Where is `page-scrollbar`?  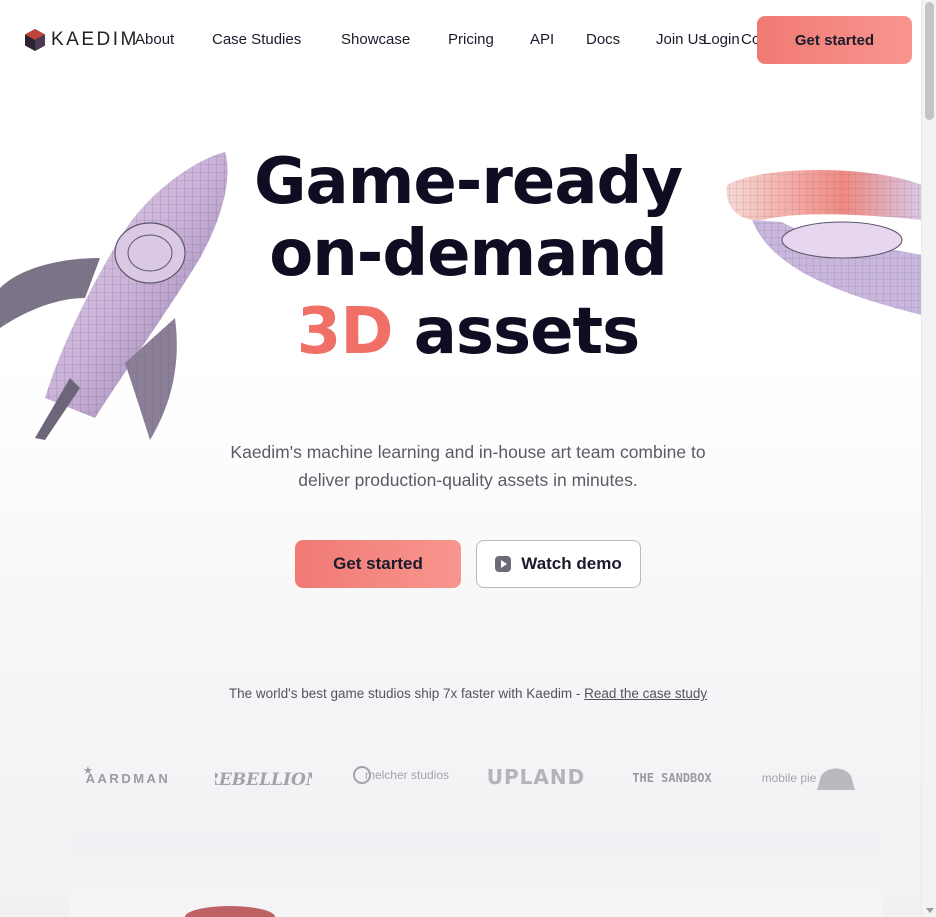 page-scrollbar is located at coordinates (928, 458).